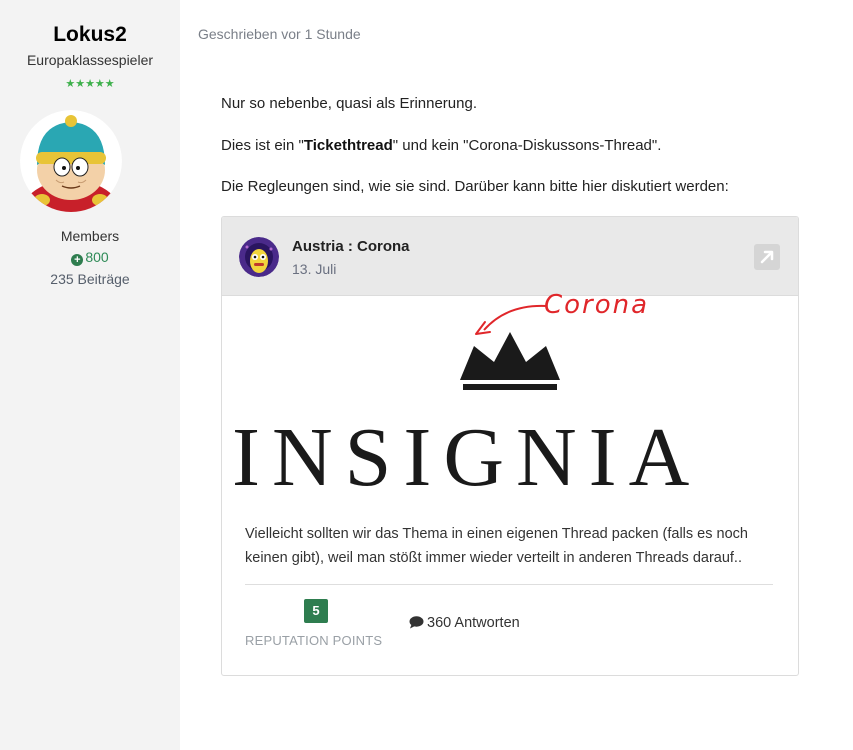 This screenshot has height=750, width=853. I want to click on plus-icon: +, so click(77, 260).